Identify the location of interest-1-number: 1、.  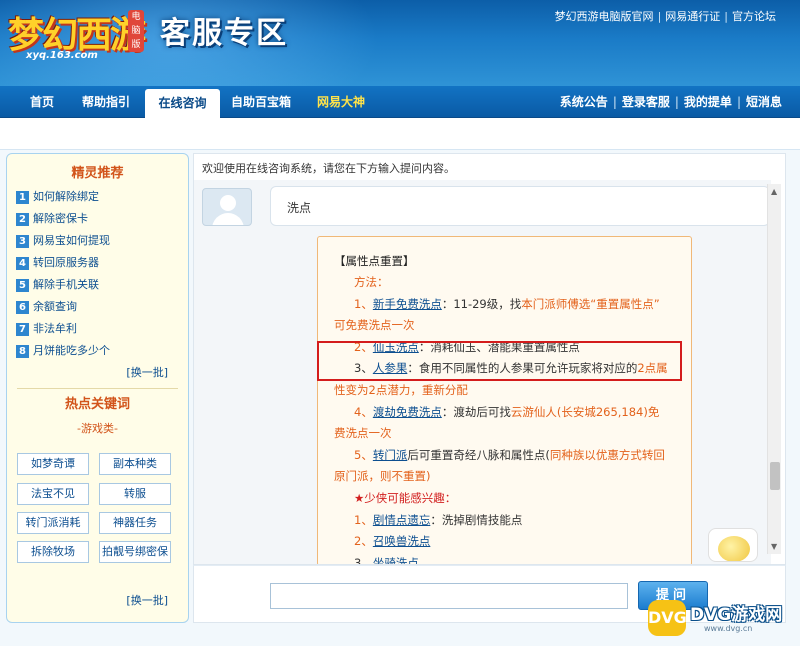
(363, 520).